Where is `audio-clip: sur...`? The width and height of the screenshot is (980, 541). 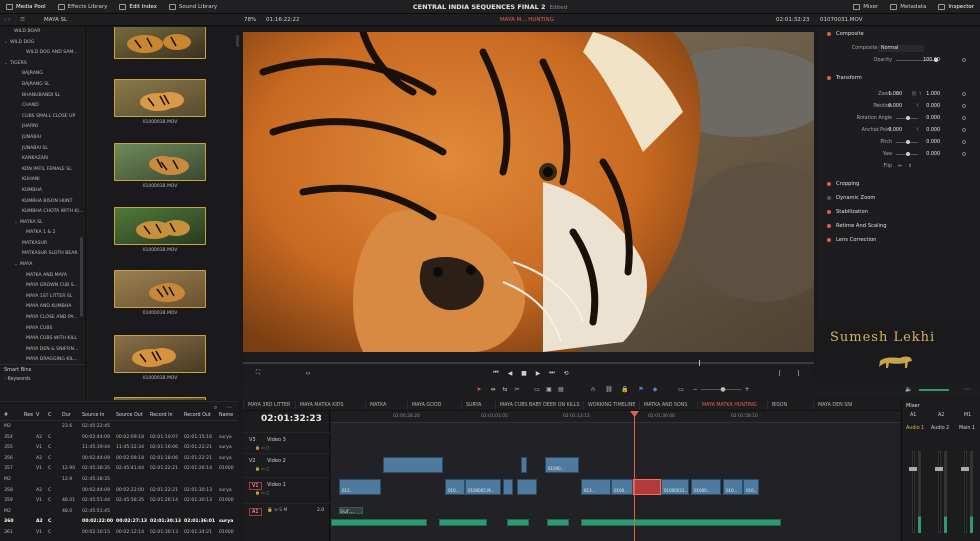
audio-clip: sur... is located at coordinates (351, 511).